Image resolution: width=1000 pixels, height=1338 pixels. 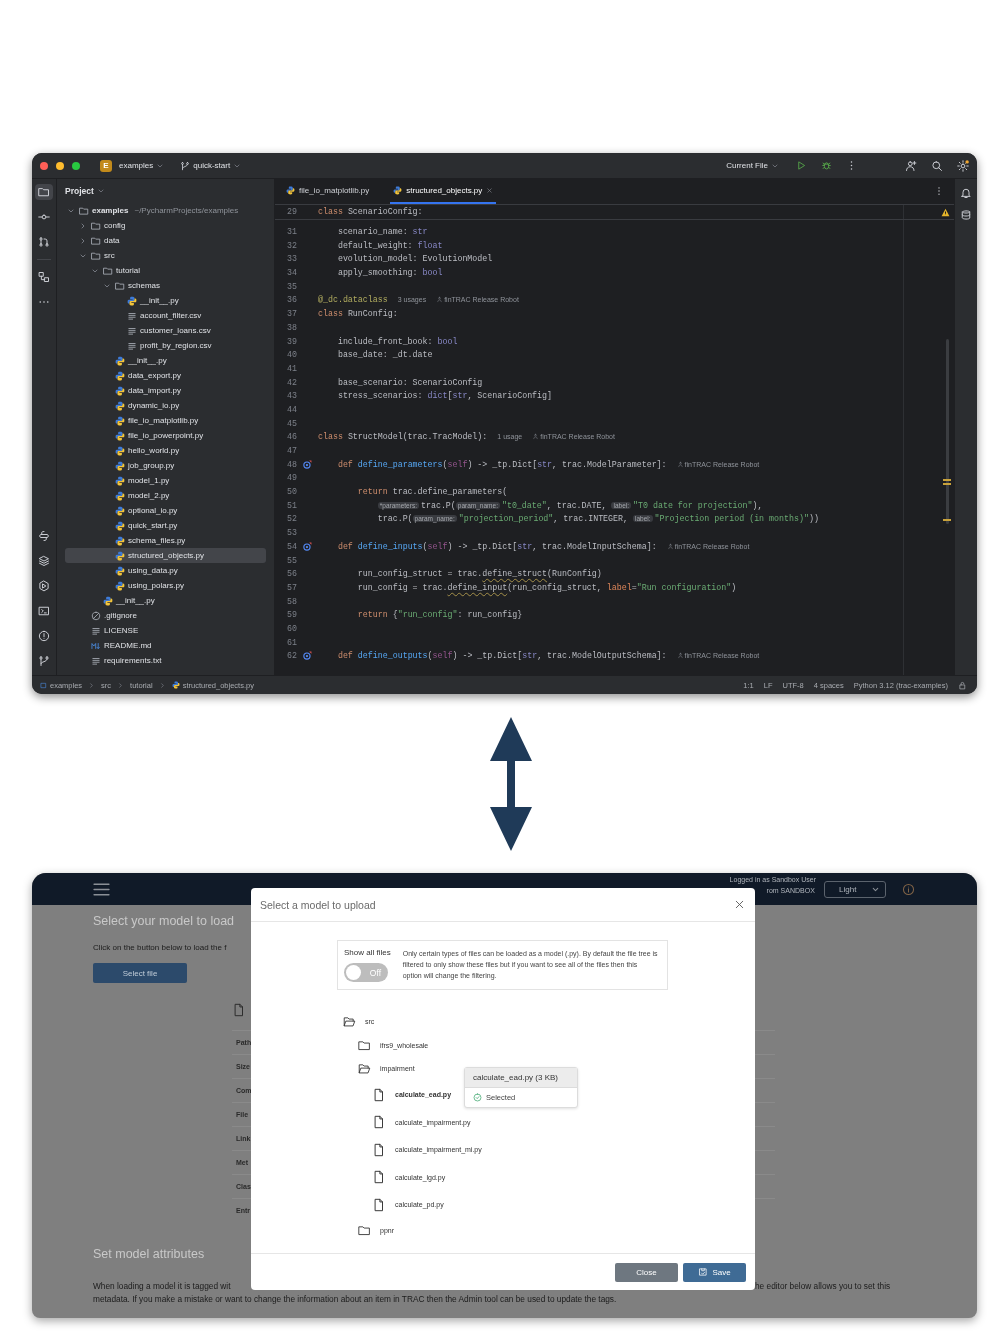 What do you see at coordinates (149, 1254) in the screenshot?
I see `section-heading: Set model attributes` at bounding box center [149, 1254].